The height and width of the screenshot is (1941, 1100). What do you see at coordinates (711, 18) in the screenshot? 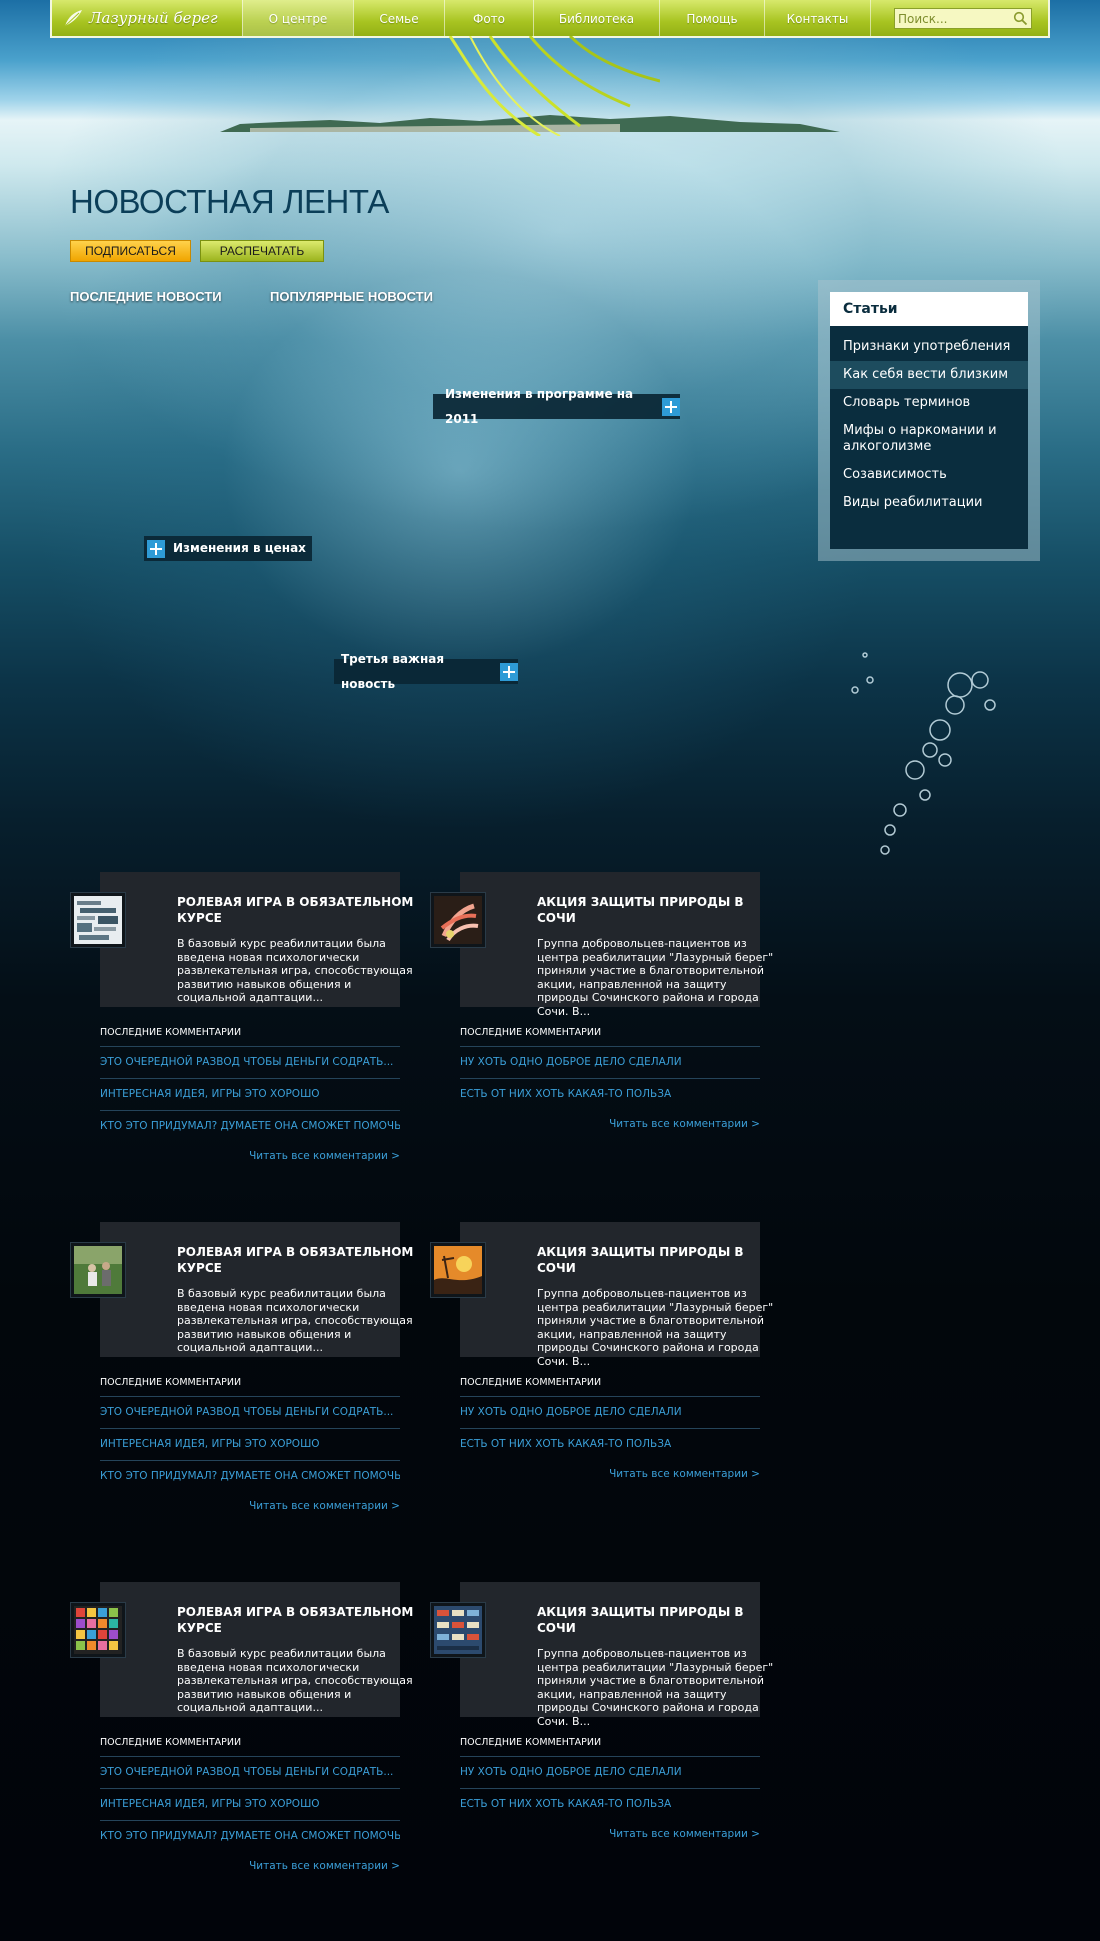
I see `nav-item-help: Помощь` at bounding box center [711, 18].